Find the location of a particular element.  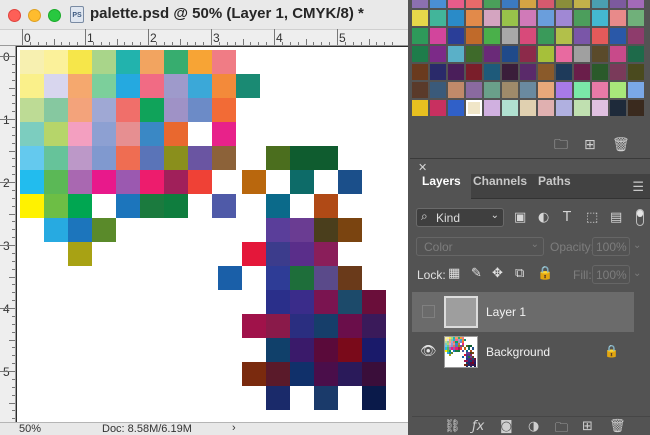

opacity-input: 100% is located at coordinates (611, 246).